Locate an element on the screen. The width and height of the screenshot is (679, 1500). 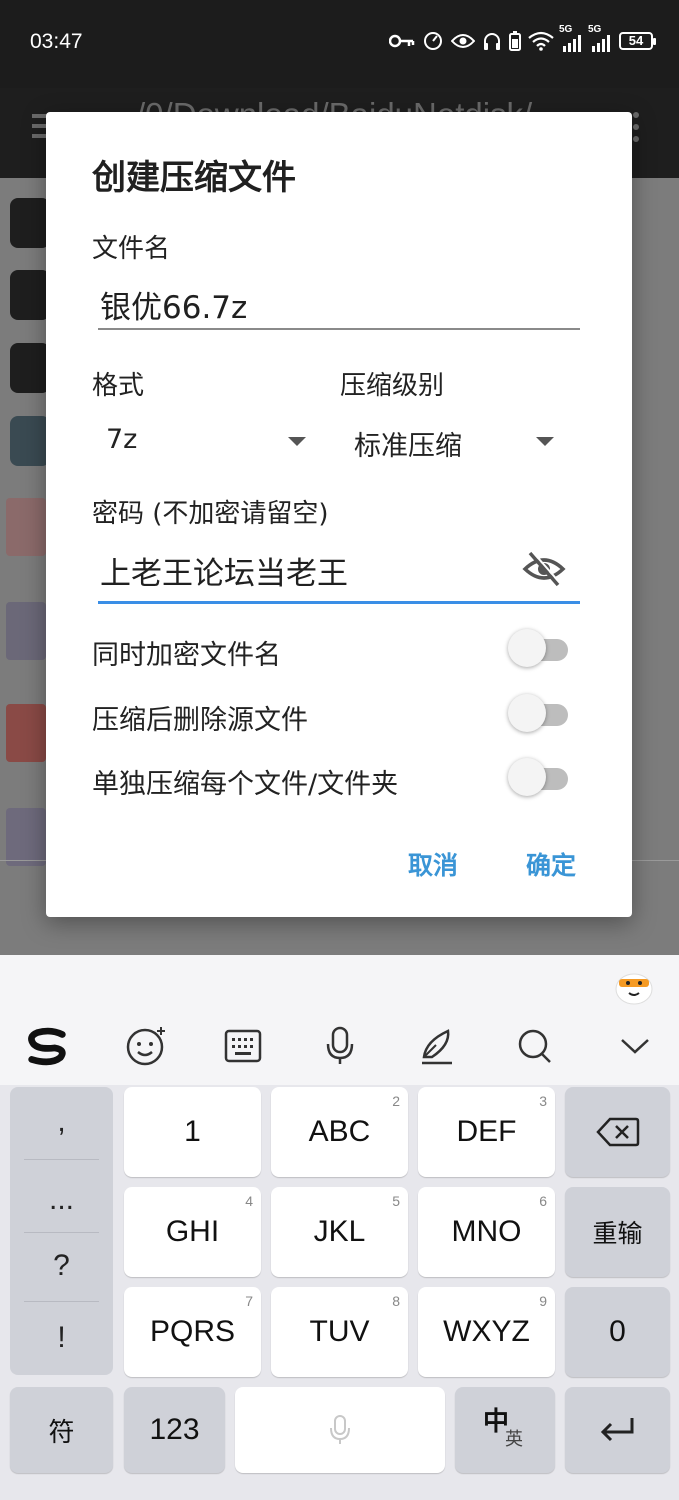
signal-2: 5G is located at coordinates (600, 38).